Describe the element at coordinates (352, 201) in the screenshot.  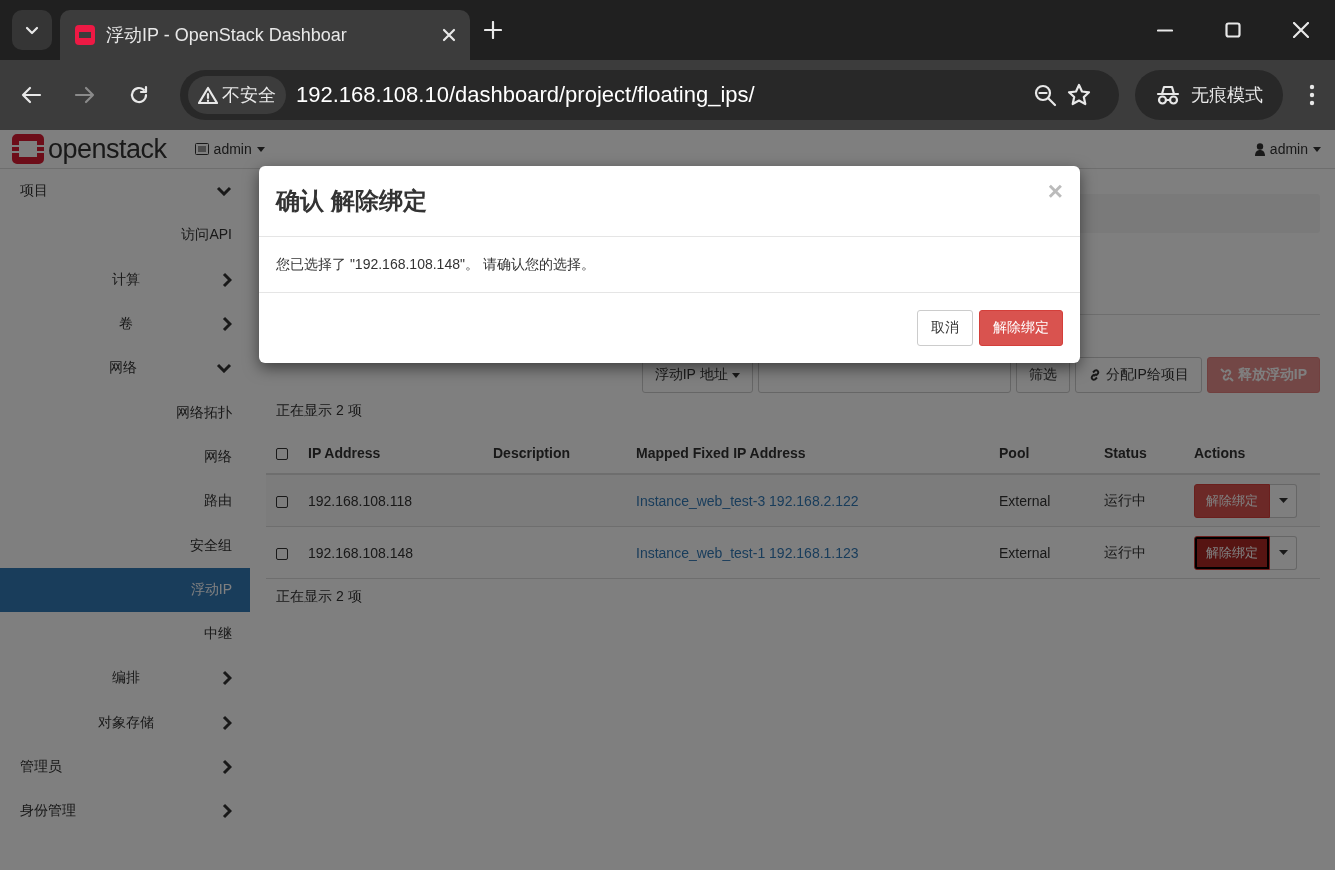
I see `dialog-title: 确认 解除绑定` at that location.